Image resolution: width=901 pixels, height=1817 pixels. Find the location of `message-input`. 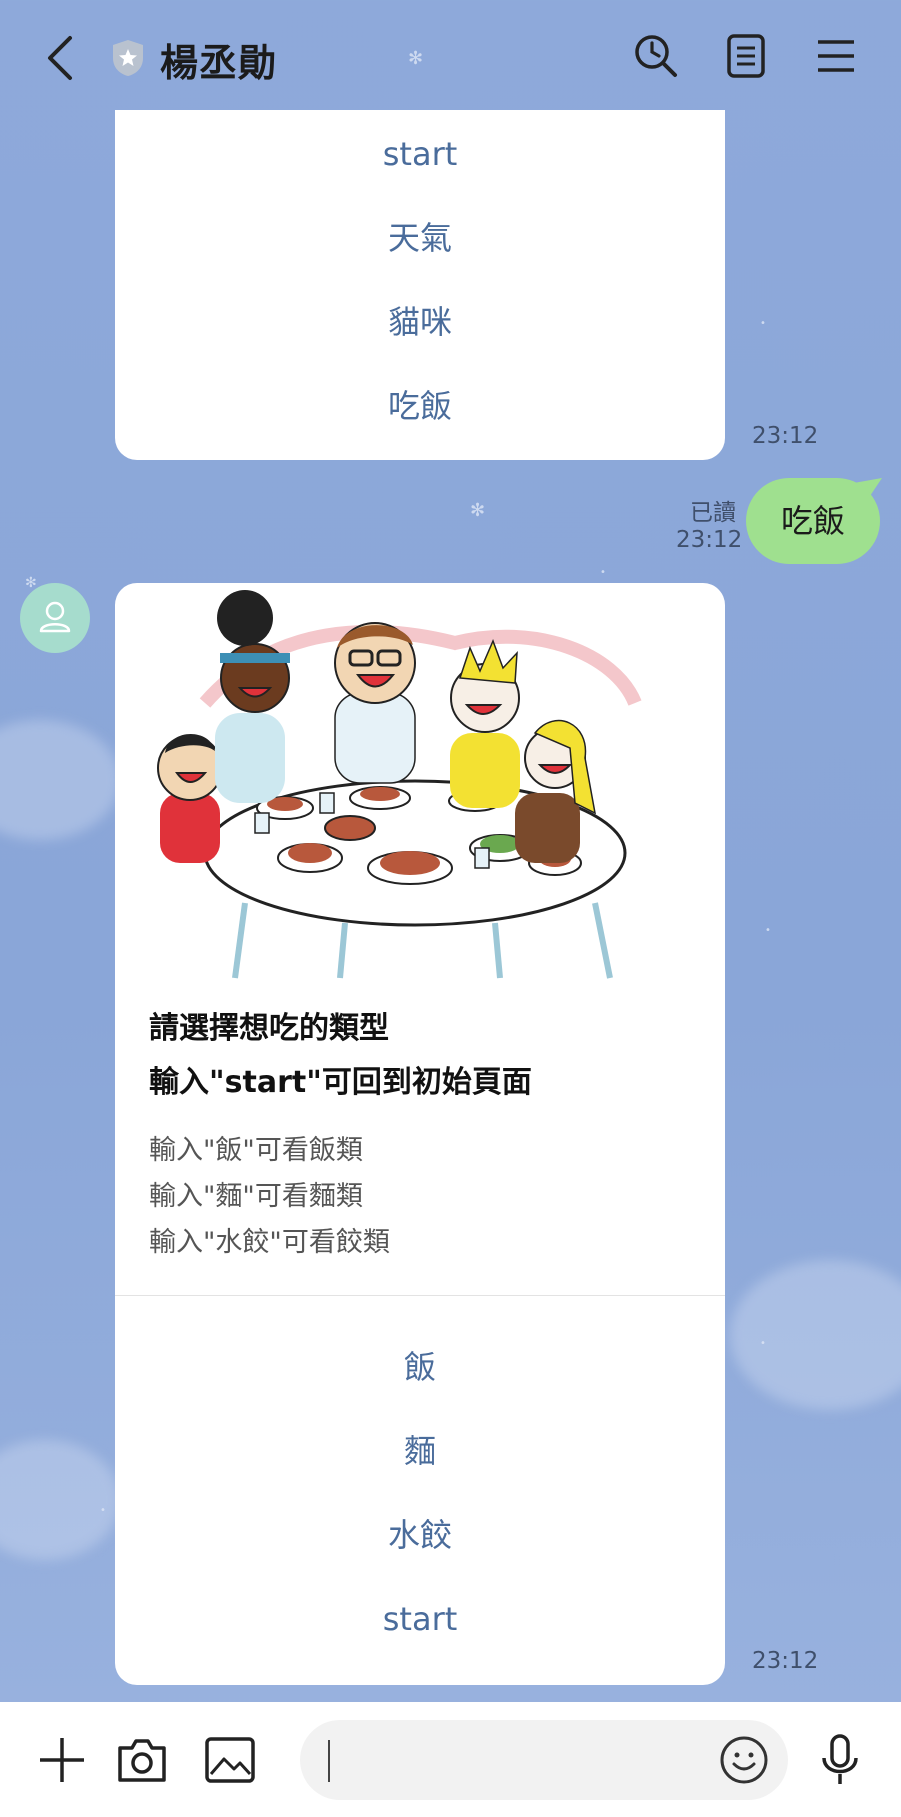

message-input is located at coordinates (544, 1760).